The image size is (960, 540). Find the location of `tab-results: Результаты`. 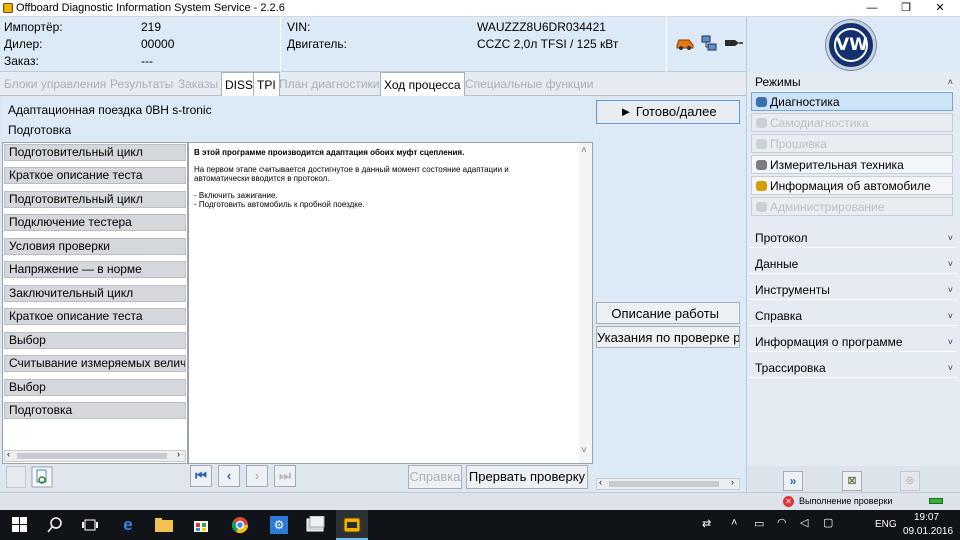

tab-results: Результаты is located at coordinates (141, 84).